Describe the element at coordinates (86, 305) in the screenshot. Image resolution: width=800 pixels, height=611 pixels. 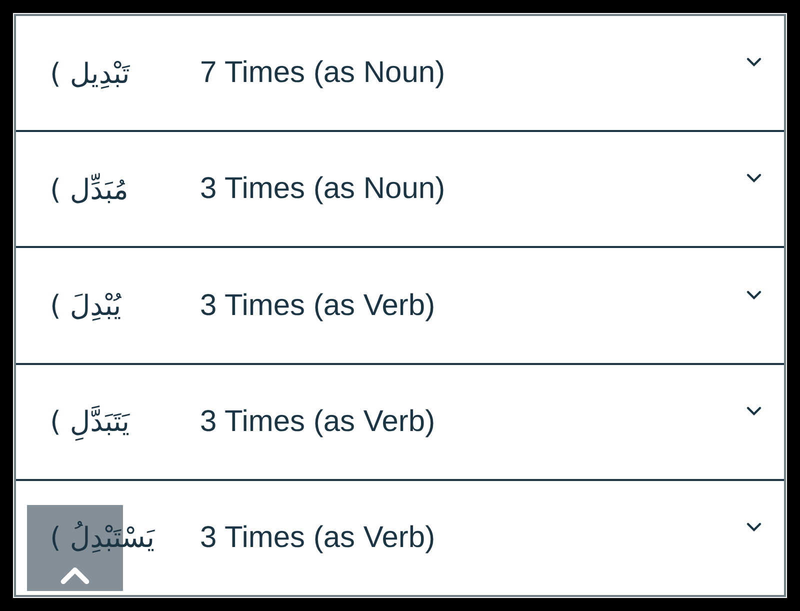
I see `arabic-word: ( يُبْدِلَ` at that location.